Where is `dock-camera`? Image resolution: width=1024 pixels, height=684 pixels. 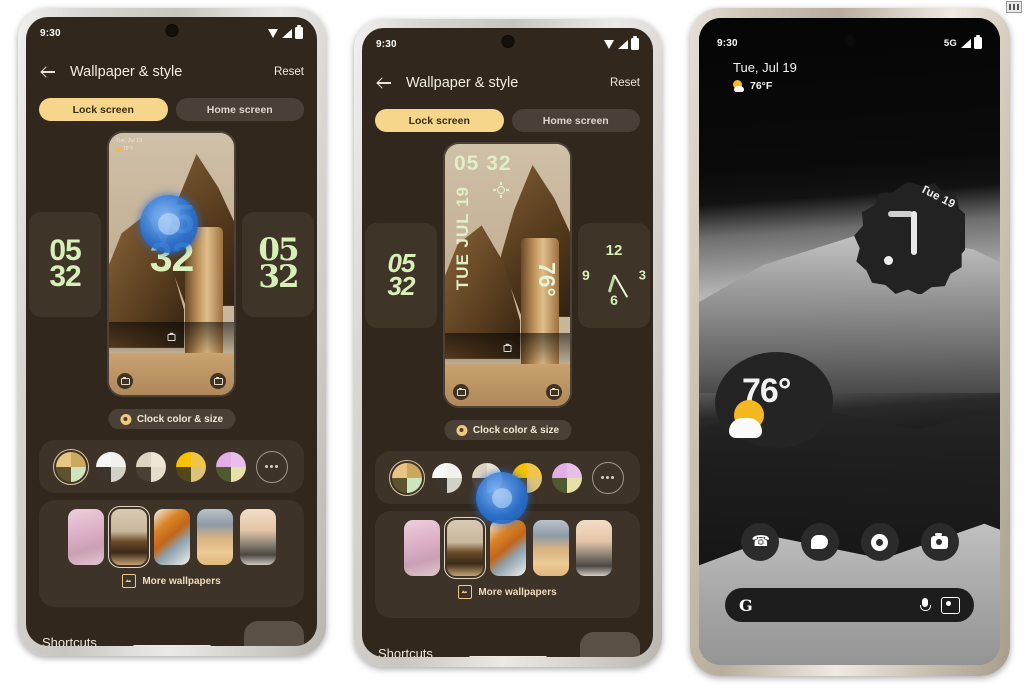
dock-camera is located at coordinates (939, 542).